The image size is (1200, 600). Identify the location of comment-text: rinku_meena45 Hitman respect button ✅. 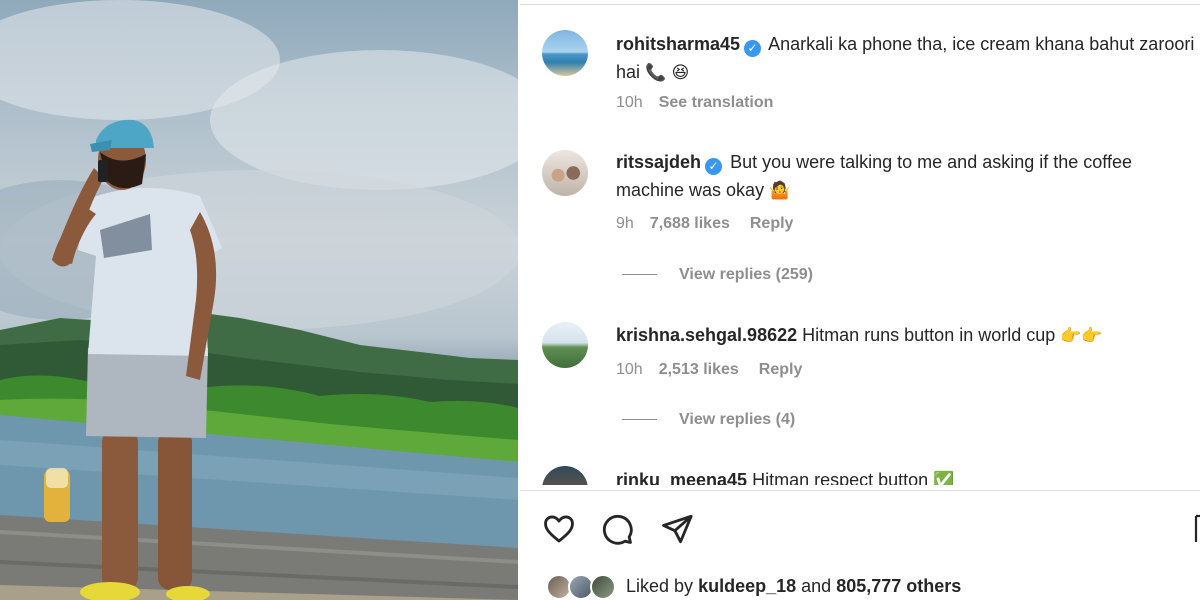
(906, 475).